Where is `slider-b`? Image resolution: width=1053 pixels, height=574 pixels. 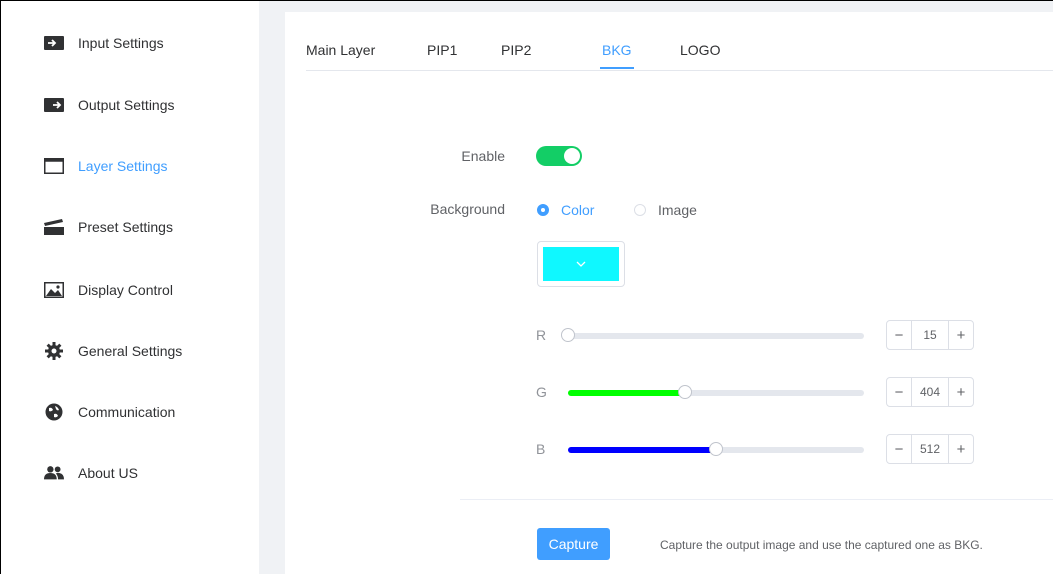 slider-b is located at coordinates (716, 449).